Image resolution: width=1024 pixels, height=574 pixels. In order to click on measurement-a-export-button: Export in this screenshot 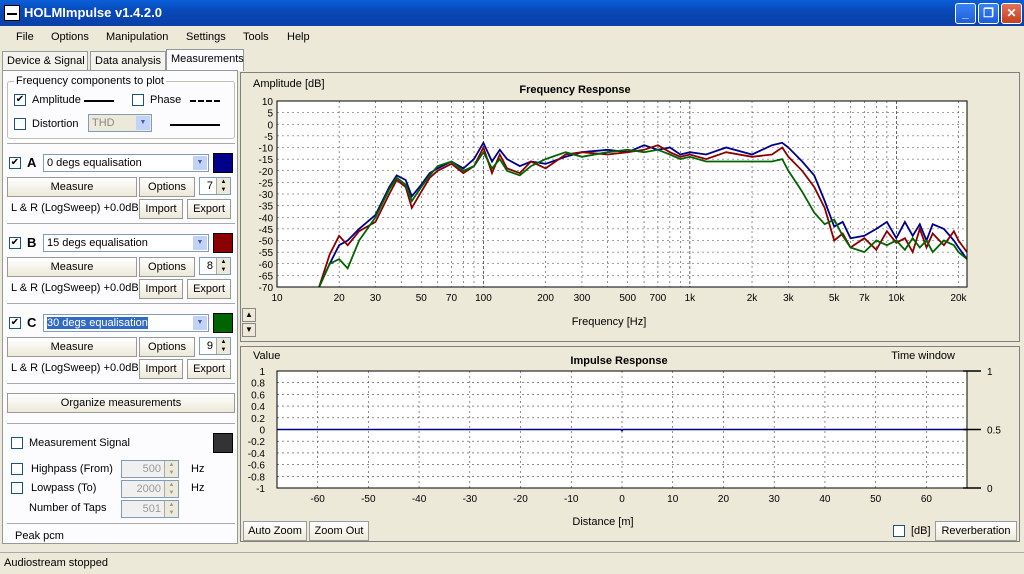, I will do `click(209, 209)`.